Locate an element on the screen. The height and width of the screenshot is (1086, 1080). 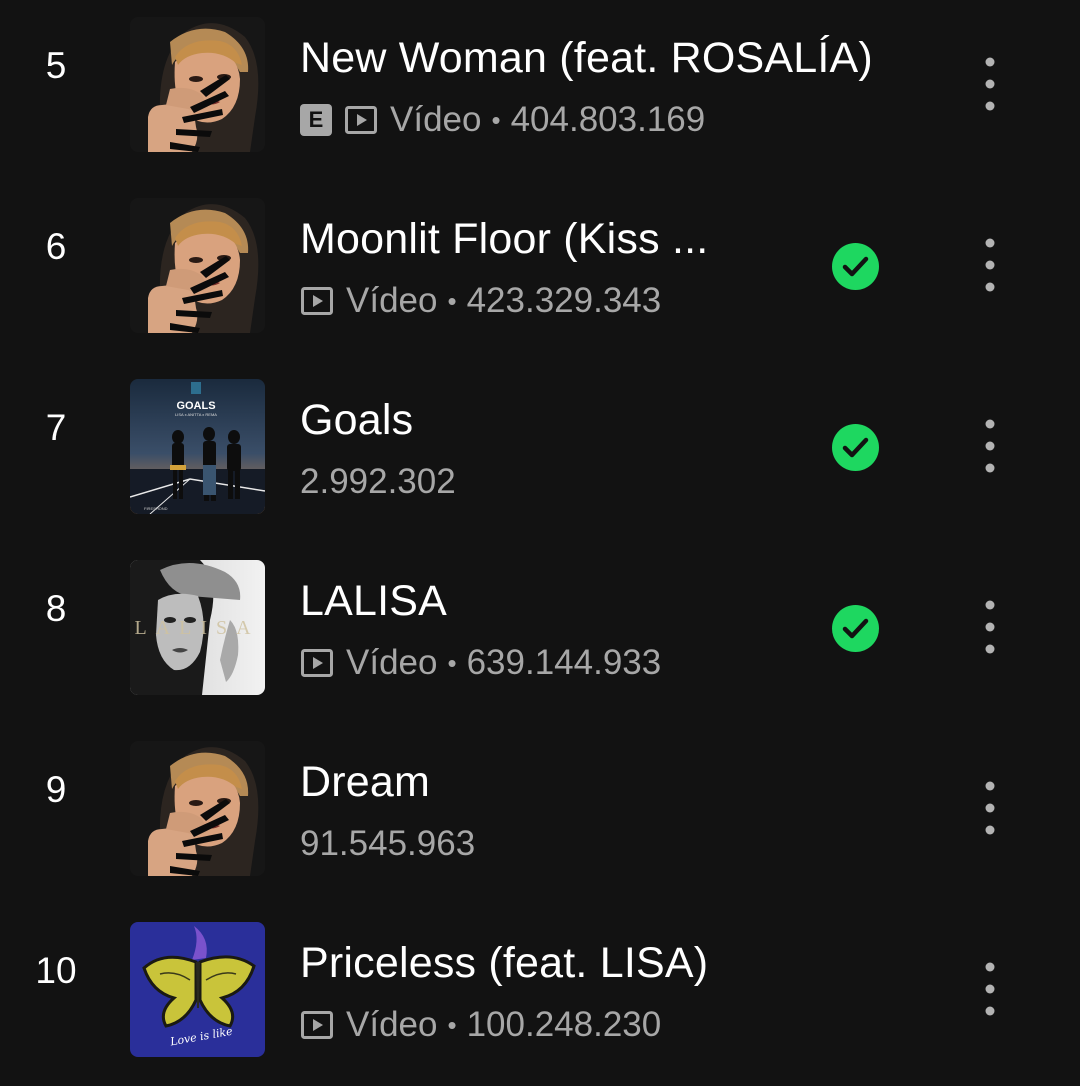
track-rank: 5 is located at coordinates (56, 65).